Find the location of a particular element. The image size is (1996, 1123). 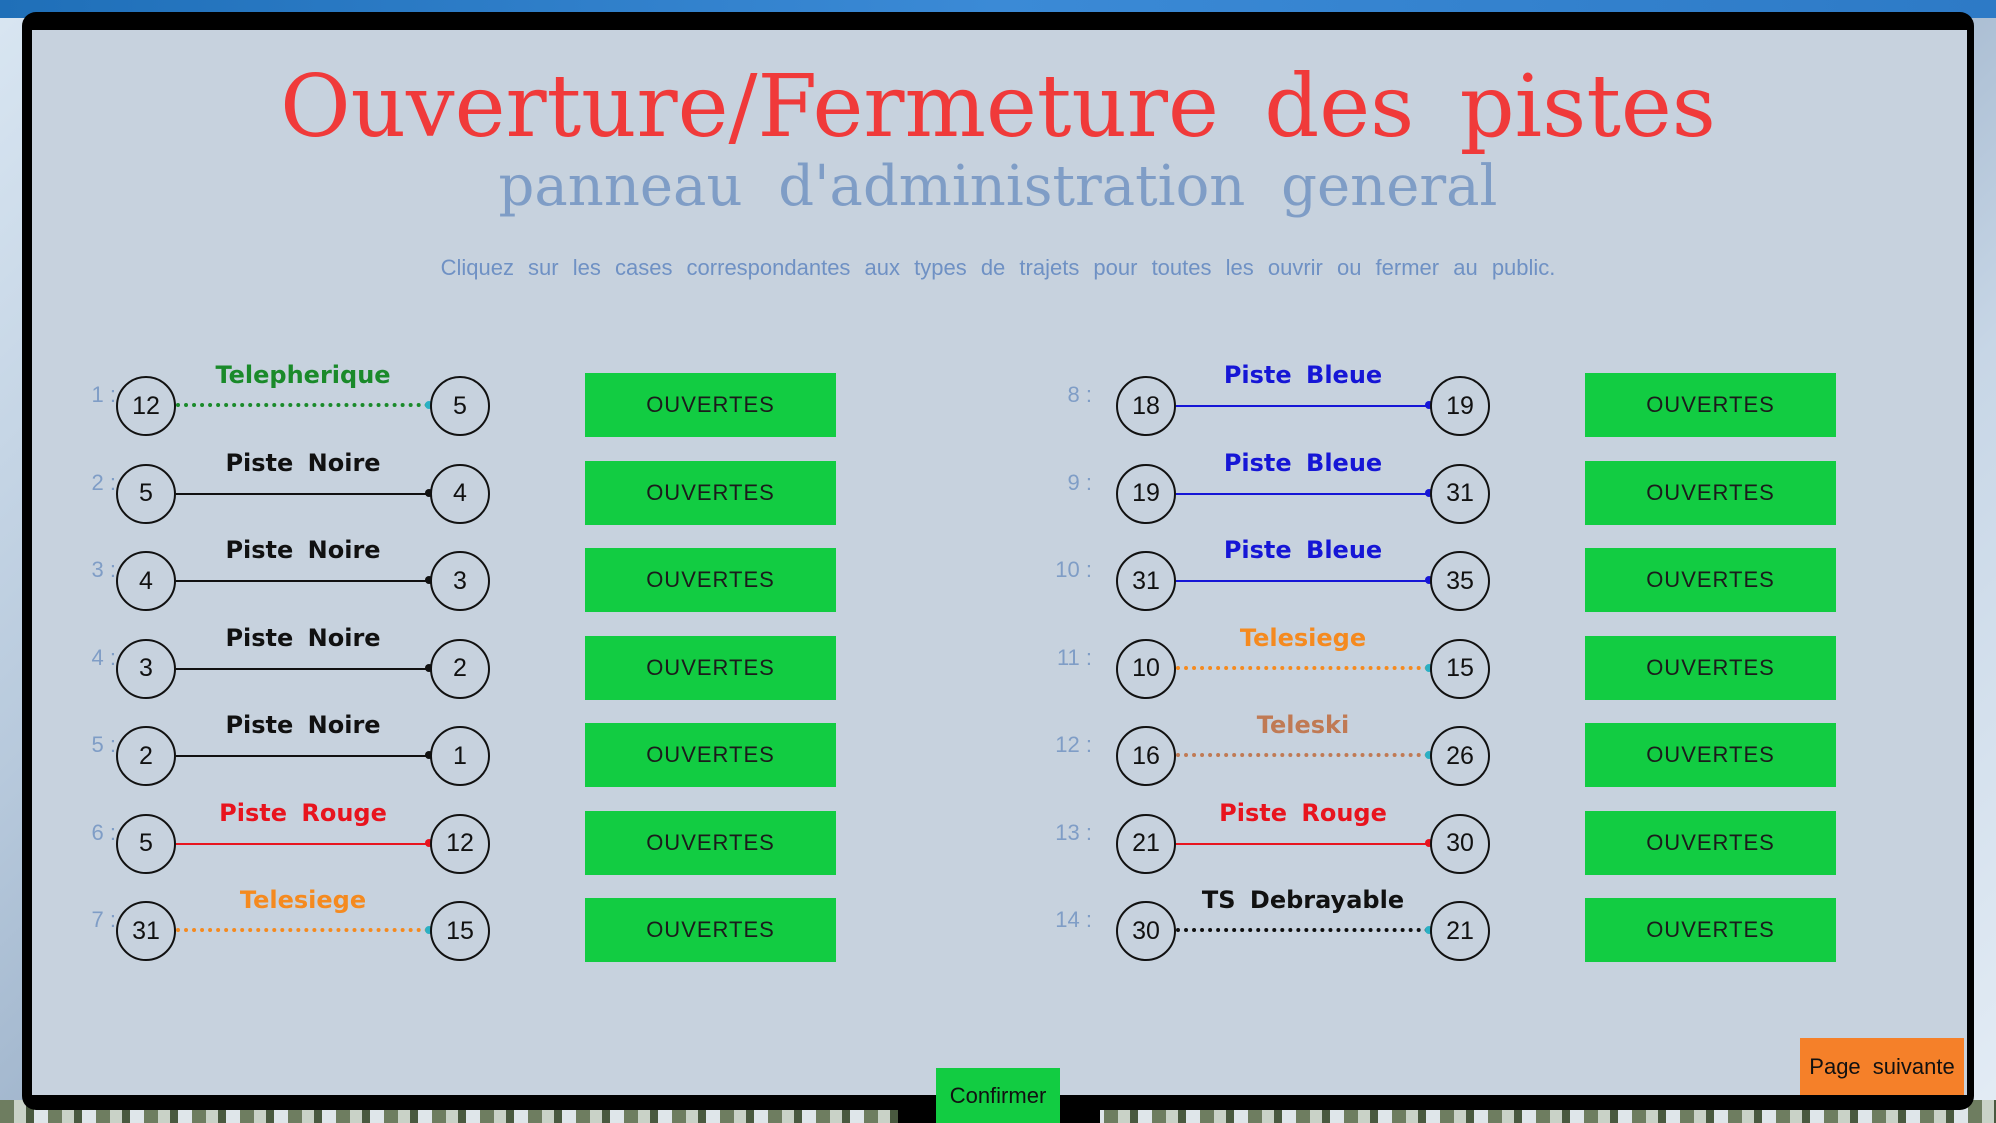

route-index: 4 : is located at coordinates (103, 657).